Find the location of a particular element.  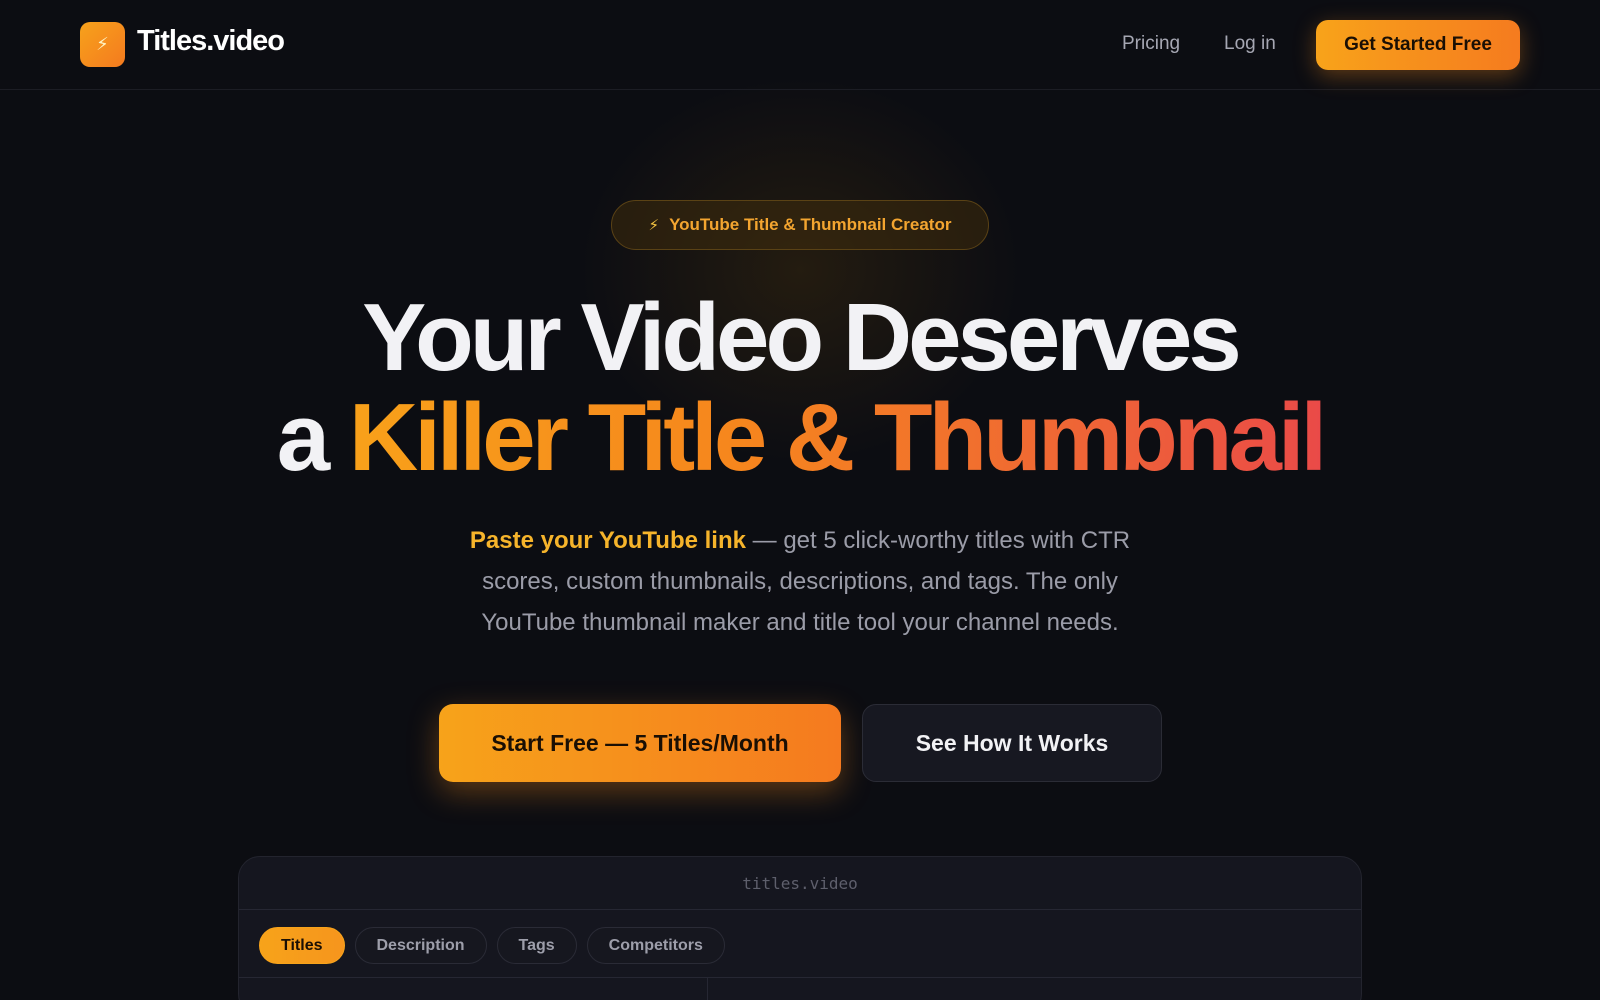

tab-titles: Titles is located at coordinates (302, 945).